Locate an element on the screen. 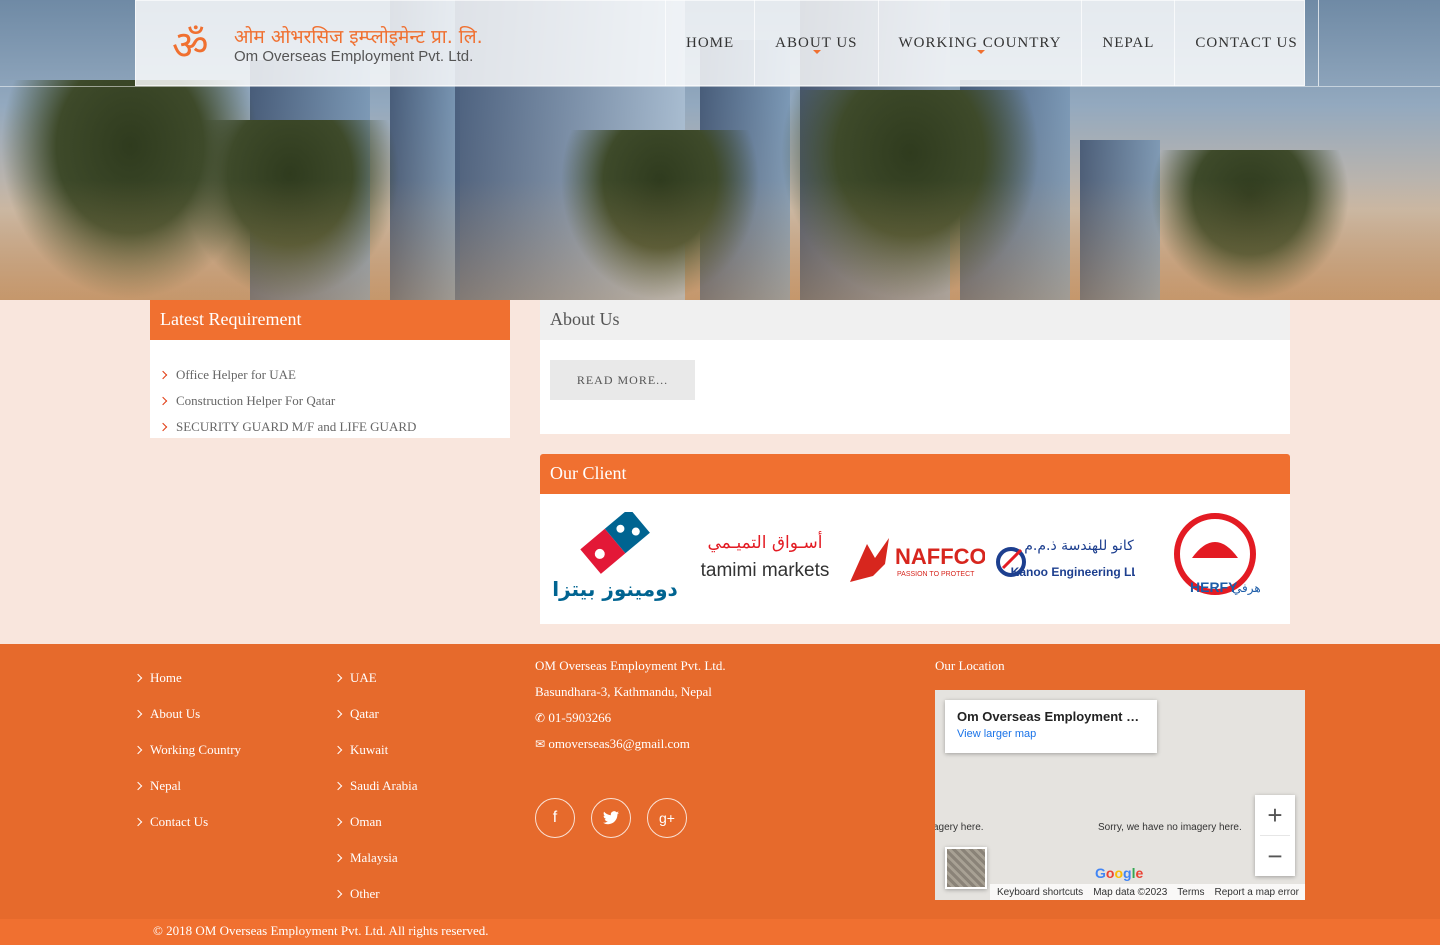  svg-text: PASSION TO PROTECT is located at coordinates (936, 574).